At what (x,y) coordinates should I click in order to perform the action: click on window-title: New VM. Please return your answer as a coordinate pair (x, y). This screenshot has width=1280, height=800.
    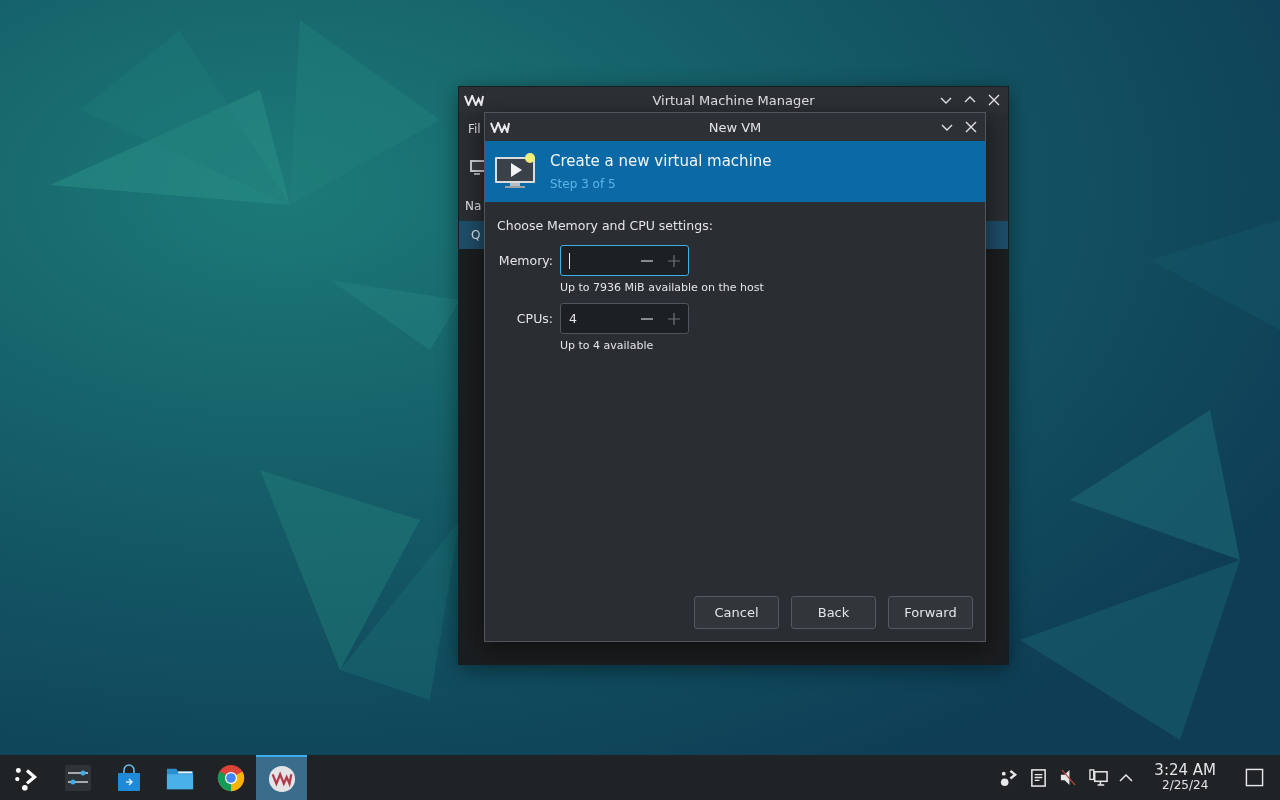
    Looking at the image, I should click on (735, 127).